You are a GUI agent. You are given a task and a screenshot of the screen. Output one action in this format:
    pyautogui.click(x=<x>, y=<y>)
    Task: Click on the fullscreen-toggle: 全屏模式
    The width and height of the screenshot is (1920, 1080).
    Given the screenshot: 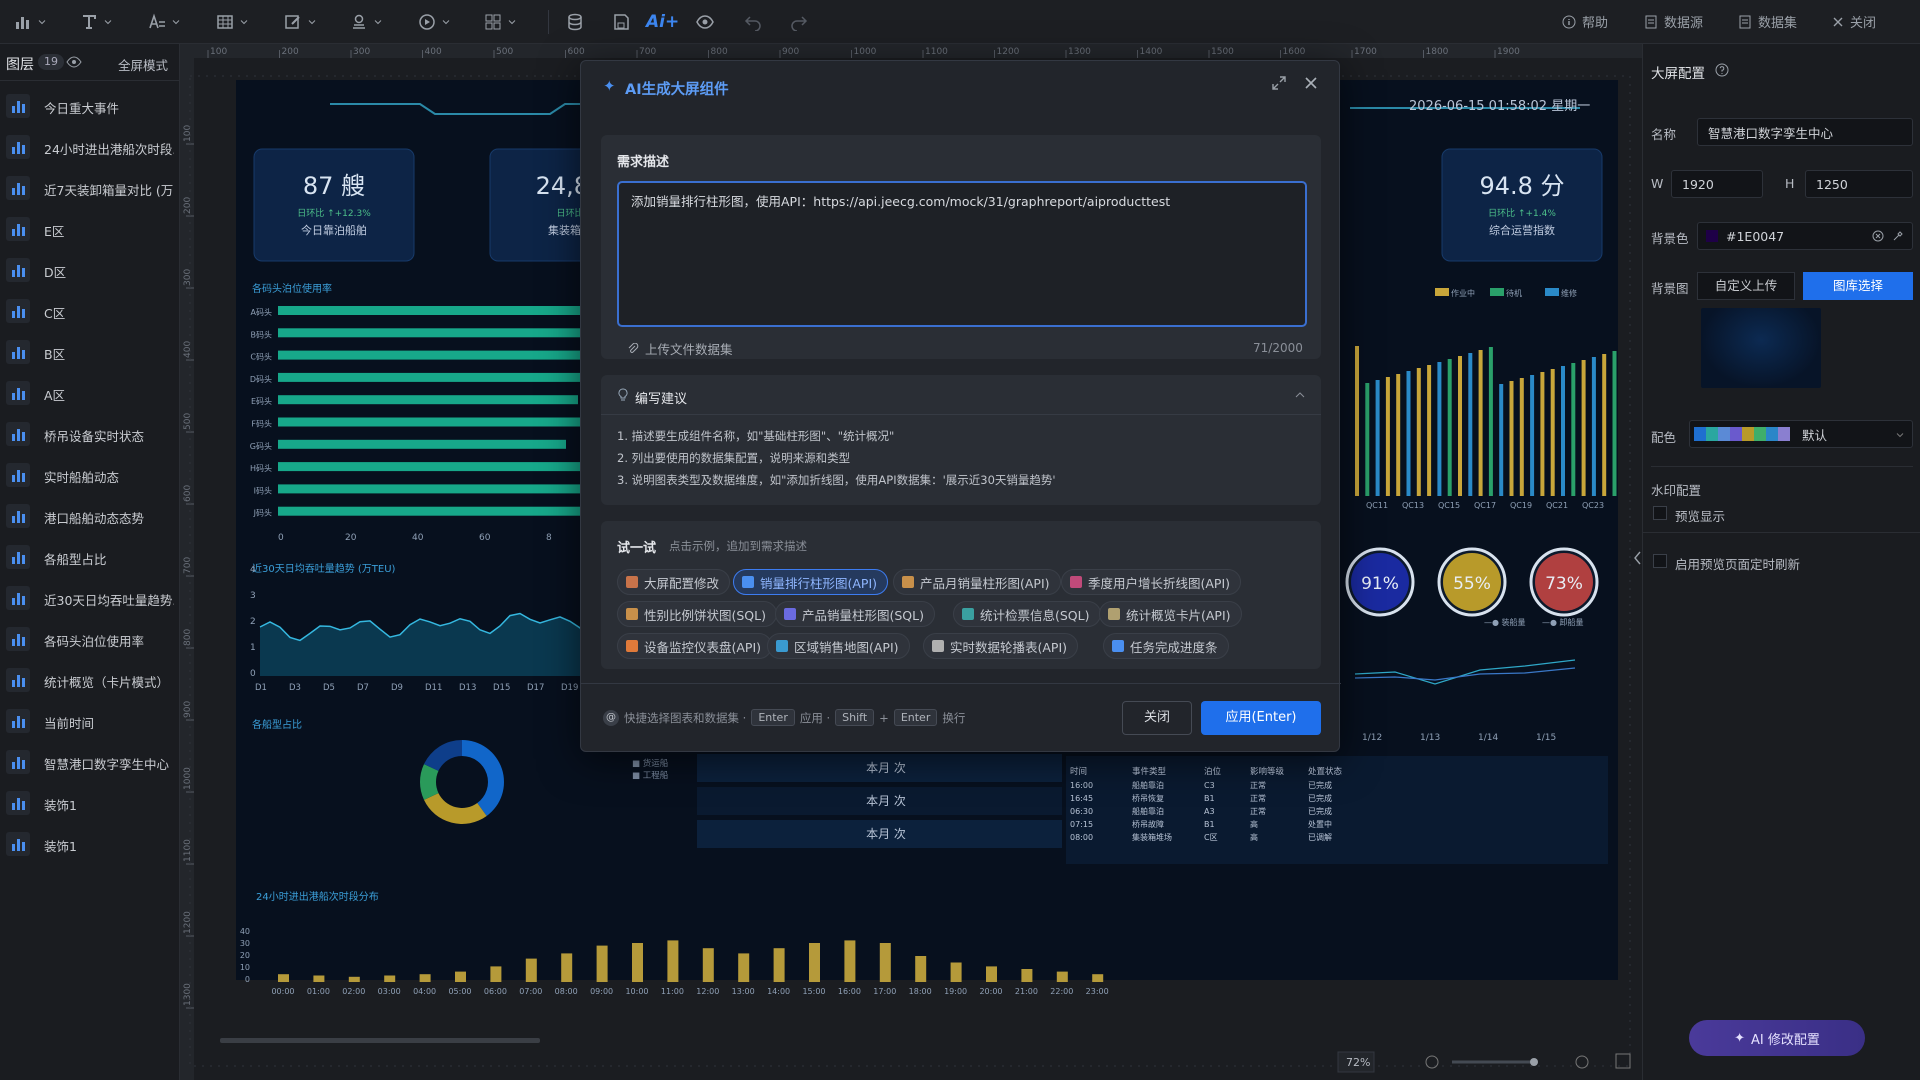 What is the action you would take?
    pyautogui.click(x=143, y=64)
    